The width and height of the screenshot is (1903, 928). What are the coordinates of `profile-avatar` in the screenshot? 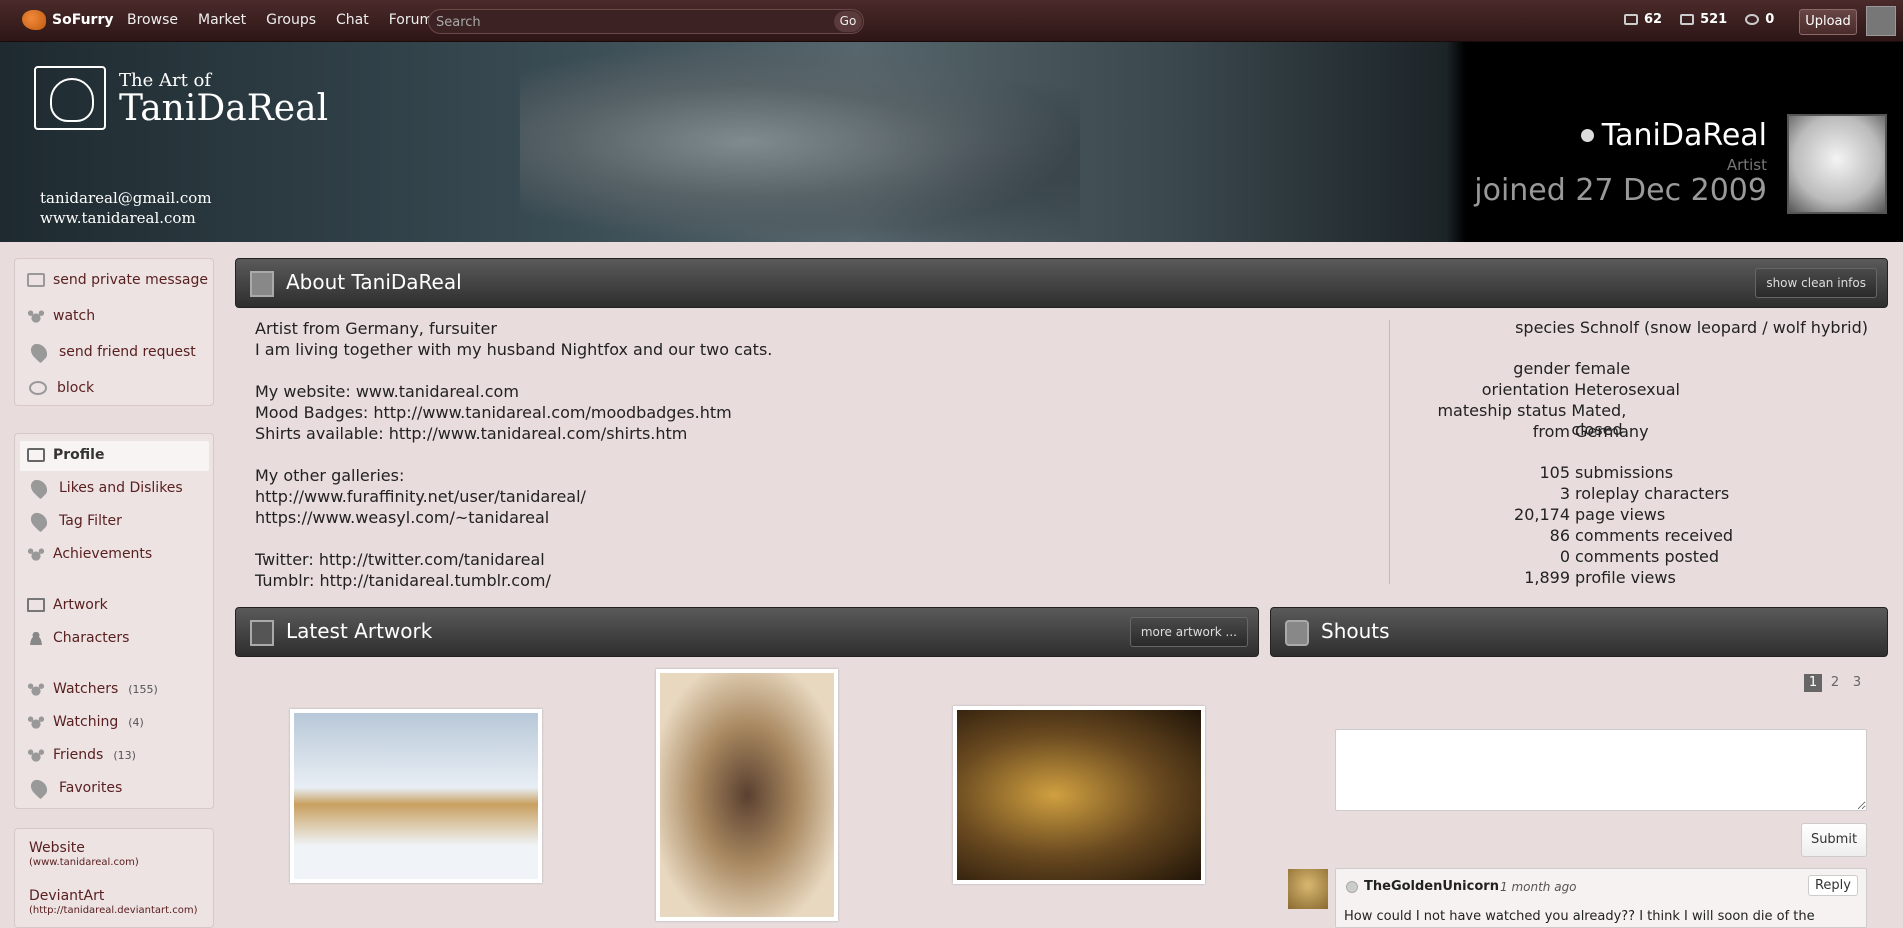 It's located at (1837, 164).